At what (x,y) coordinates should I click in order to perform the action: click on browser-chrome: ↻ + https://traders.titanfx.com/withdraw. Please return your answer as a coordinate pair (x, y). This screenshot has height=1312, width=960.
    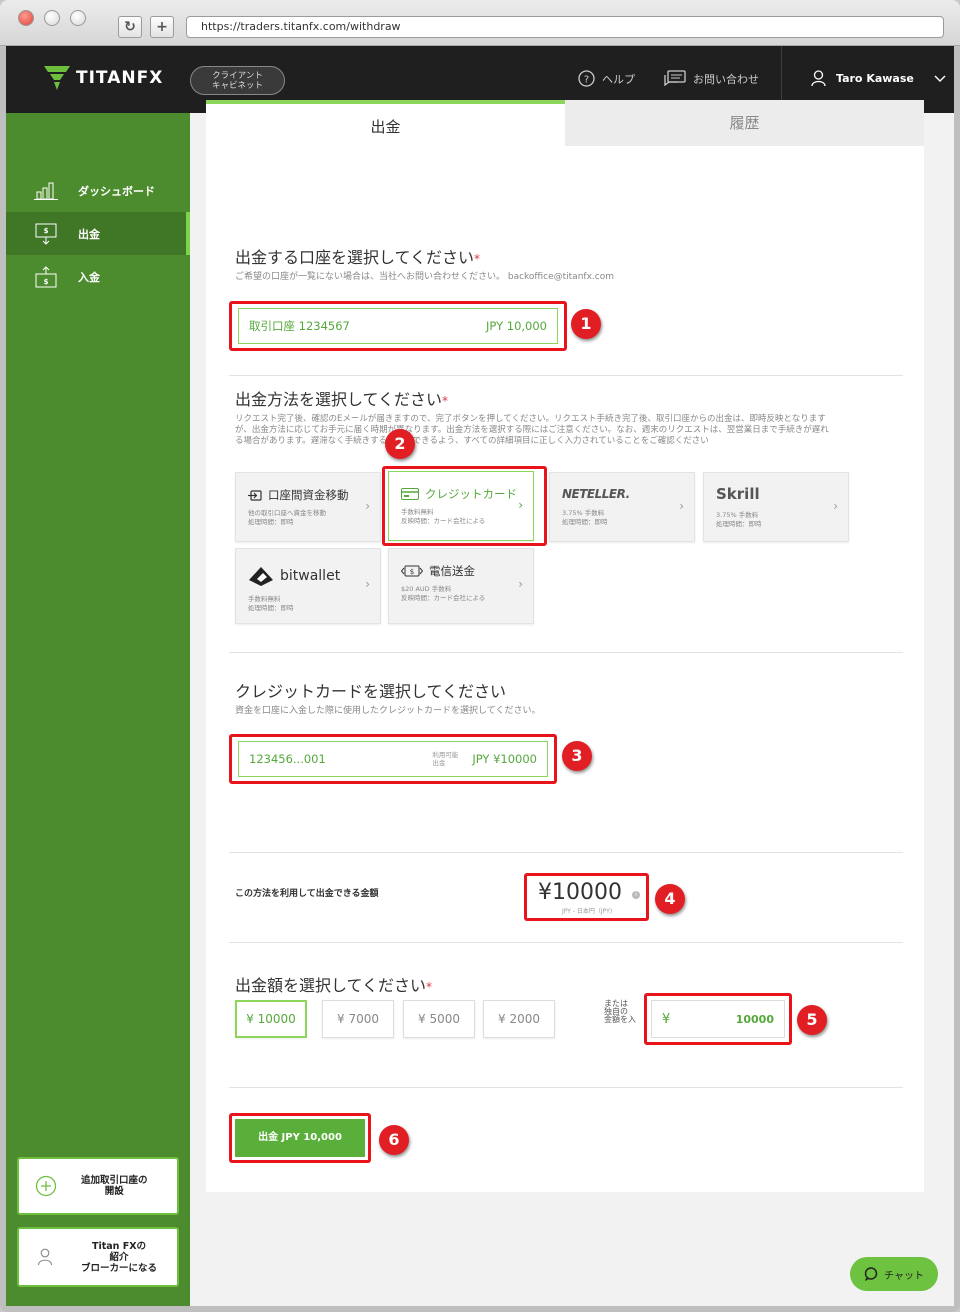
    Looking at the image, I should click on (480, 23).